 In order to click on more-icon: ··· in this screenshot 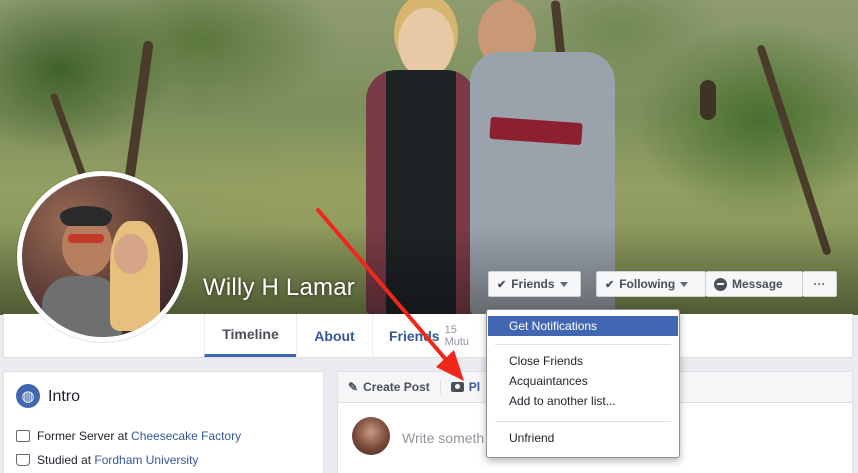, I will do `click(819, 284)`.